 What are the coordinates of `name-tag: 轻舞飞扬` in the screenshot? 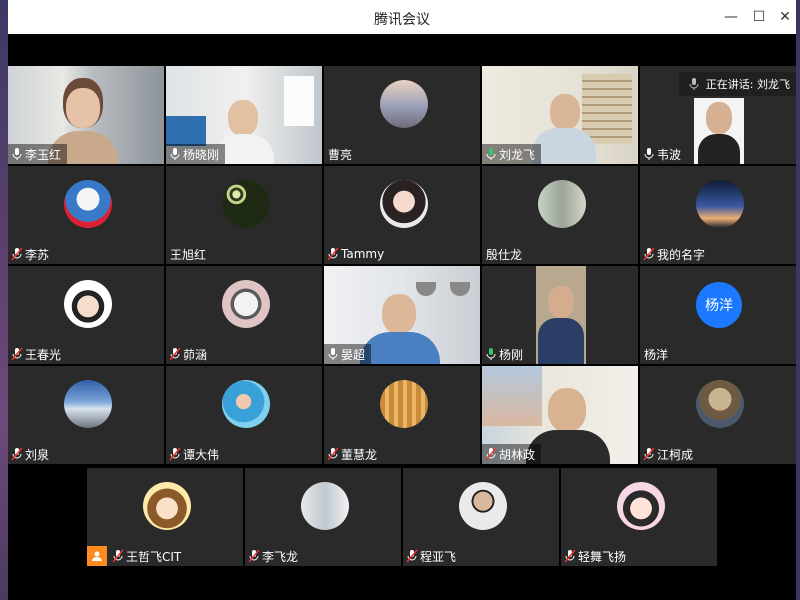 It's located at (596, 556).